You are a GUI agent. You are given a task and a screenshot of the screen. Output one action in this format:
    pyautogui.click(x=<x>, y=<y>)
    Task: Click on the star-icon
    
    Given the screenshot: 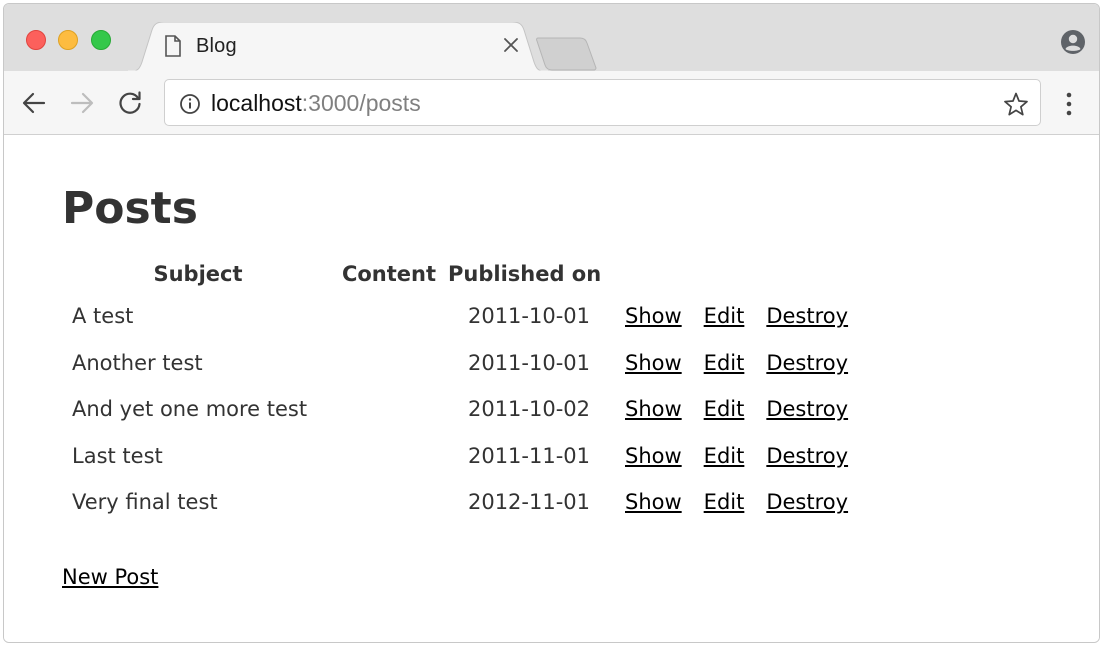 What is the action you would take?
    pyautogui.click(x=1016, y=104)
    